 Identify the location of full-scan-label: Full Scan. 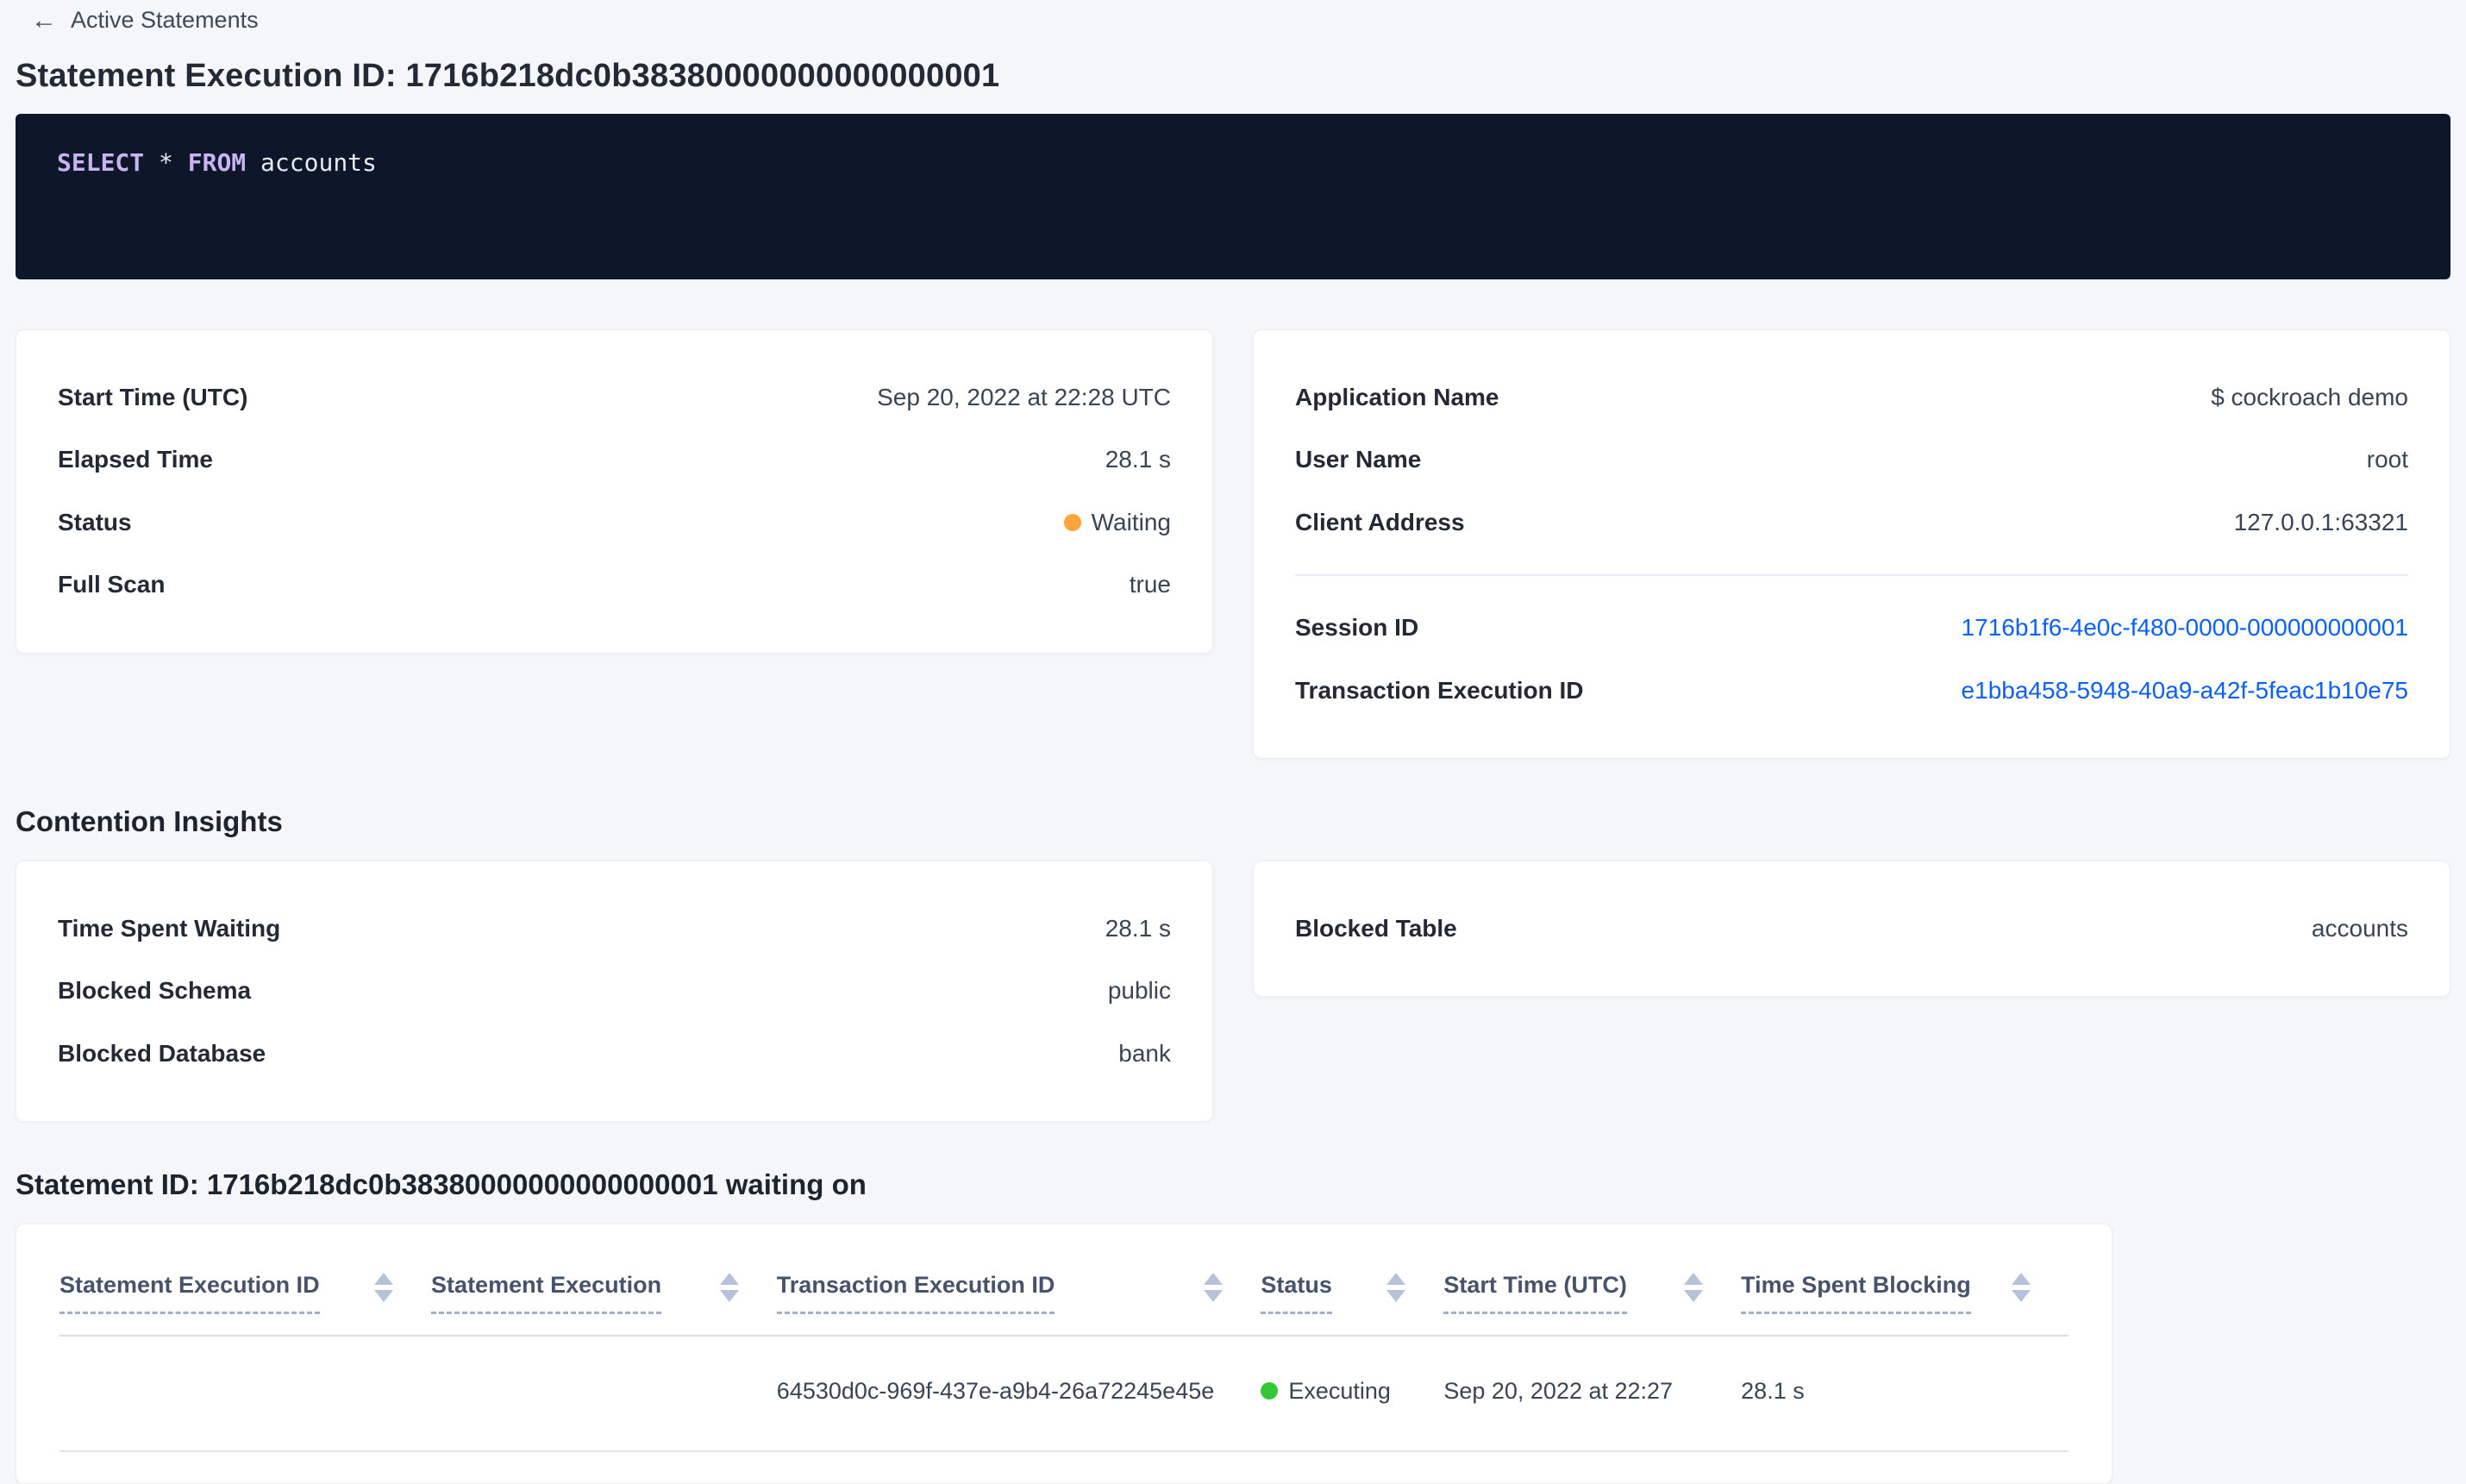
(112, 584).